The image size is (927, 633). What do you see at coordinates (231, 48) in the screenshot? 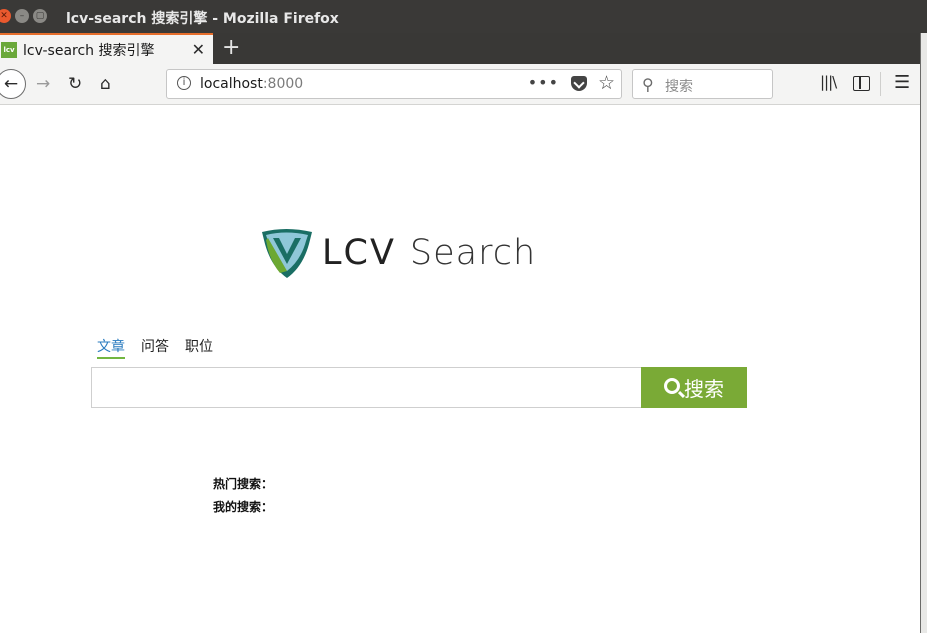
I see `new-tab-button: +` at bounding box center [231, 48].